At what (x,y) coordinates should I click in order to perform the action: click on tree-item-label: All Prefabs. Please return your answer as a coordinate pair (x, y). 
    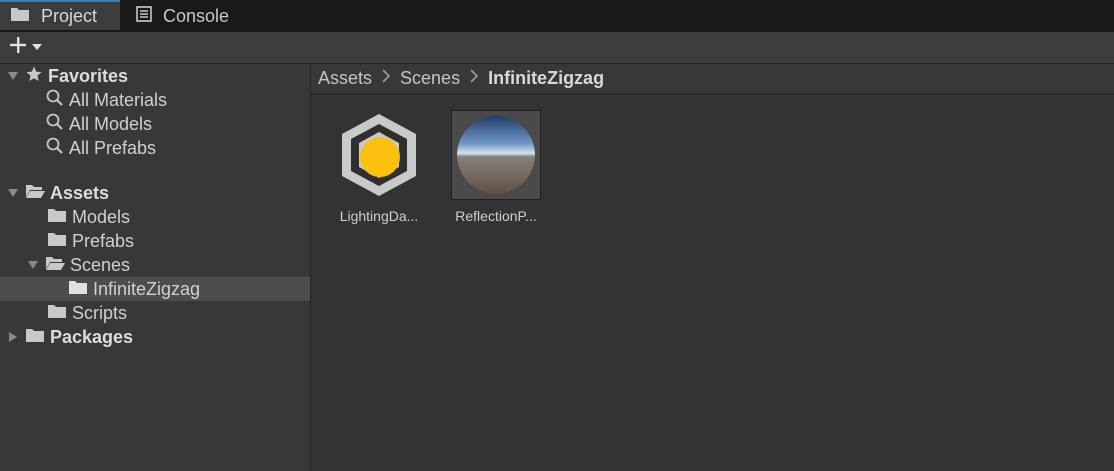
    Looking at the image, I should click on (113, 147).